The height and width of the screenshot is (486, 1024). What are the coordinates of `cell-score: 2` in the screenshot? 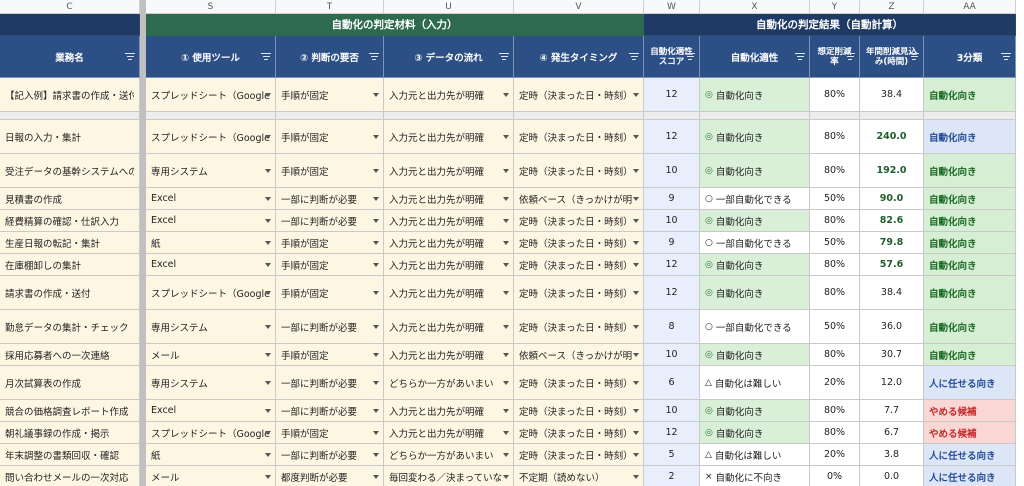 It's located at (672, 476).